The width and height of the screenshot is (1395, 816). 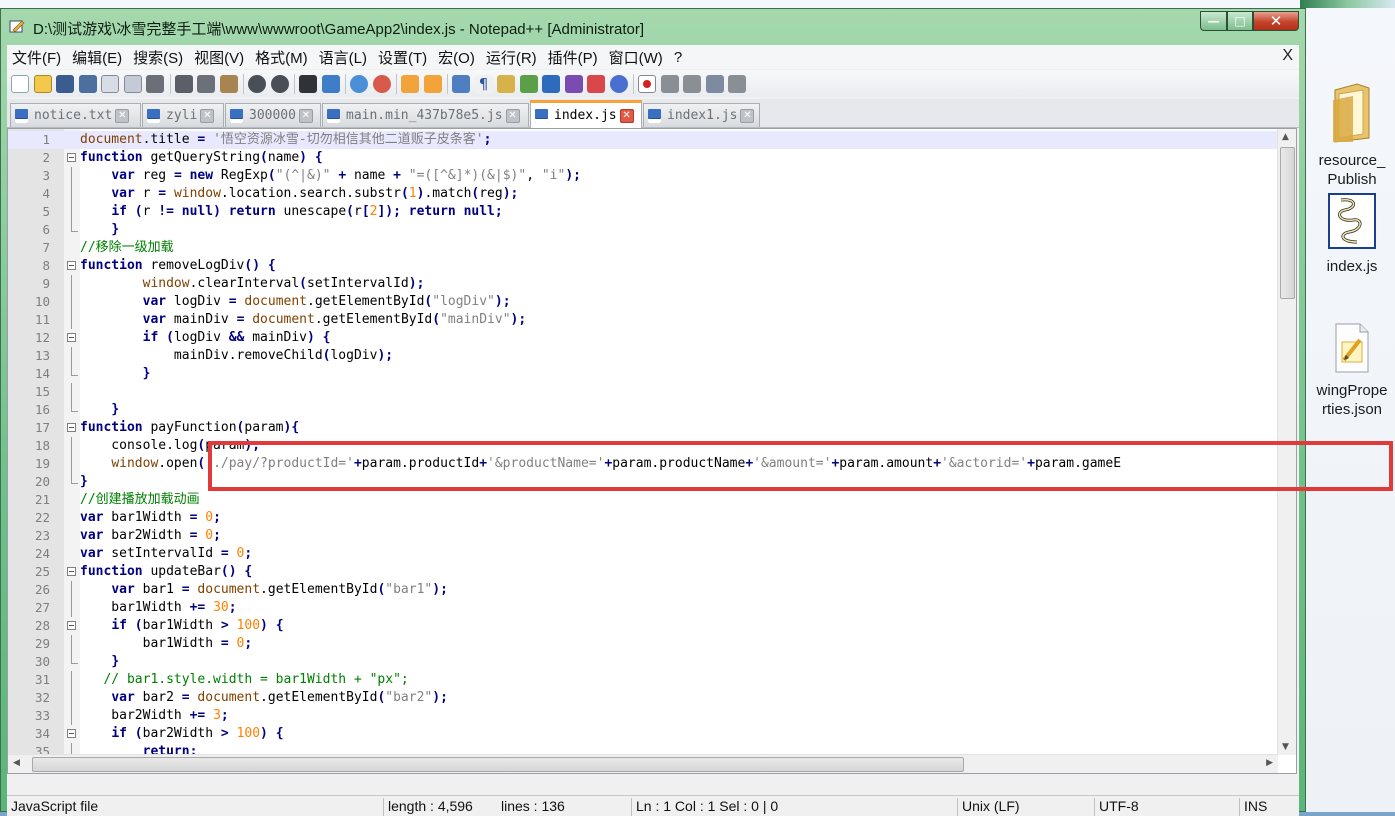 What do you see at coordinates (461, 83) in the screenshot?
I see `word-wrap-icon` at bounding box center [461, 83].